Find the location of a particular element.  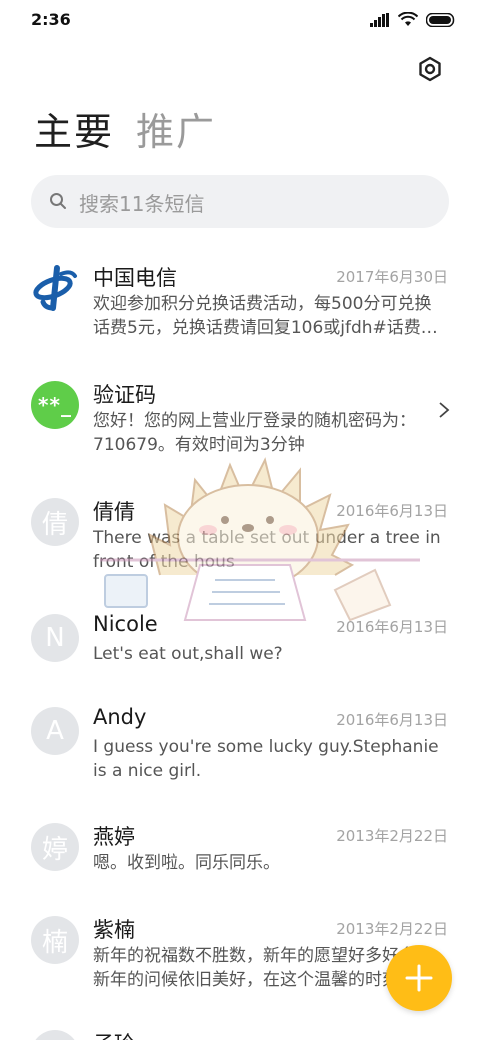

avatar: 婷 is located at coordinates (55, 847).